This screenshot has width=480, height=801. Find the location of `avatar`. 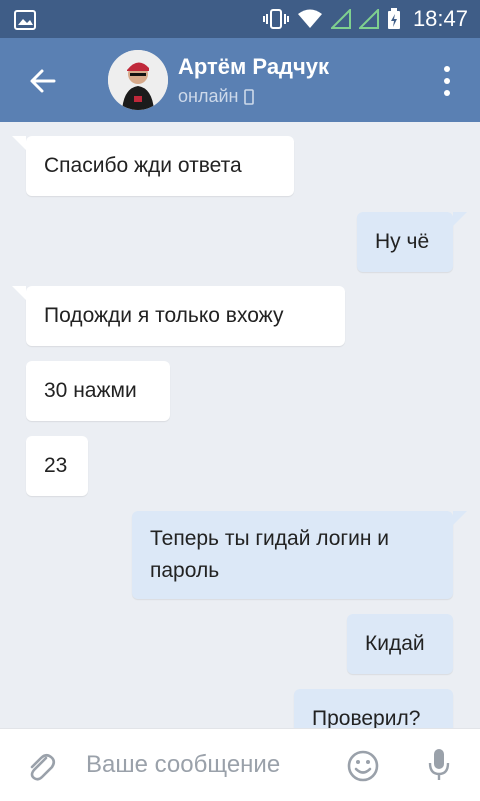

avatar is located at coordinates (138, 80).